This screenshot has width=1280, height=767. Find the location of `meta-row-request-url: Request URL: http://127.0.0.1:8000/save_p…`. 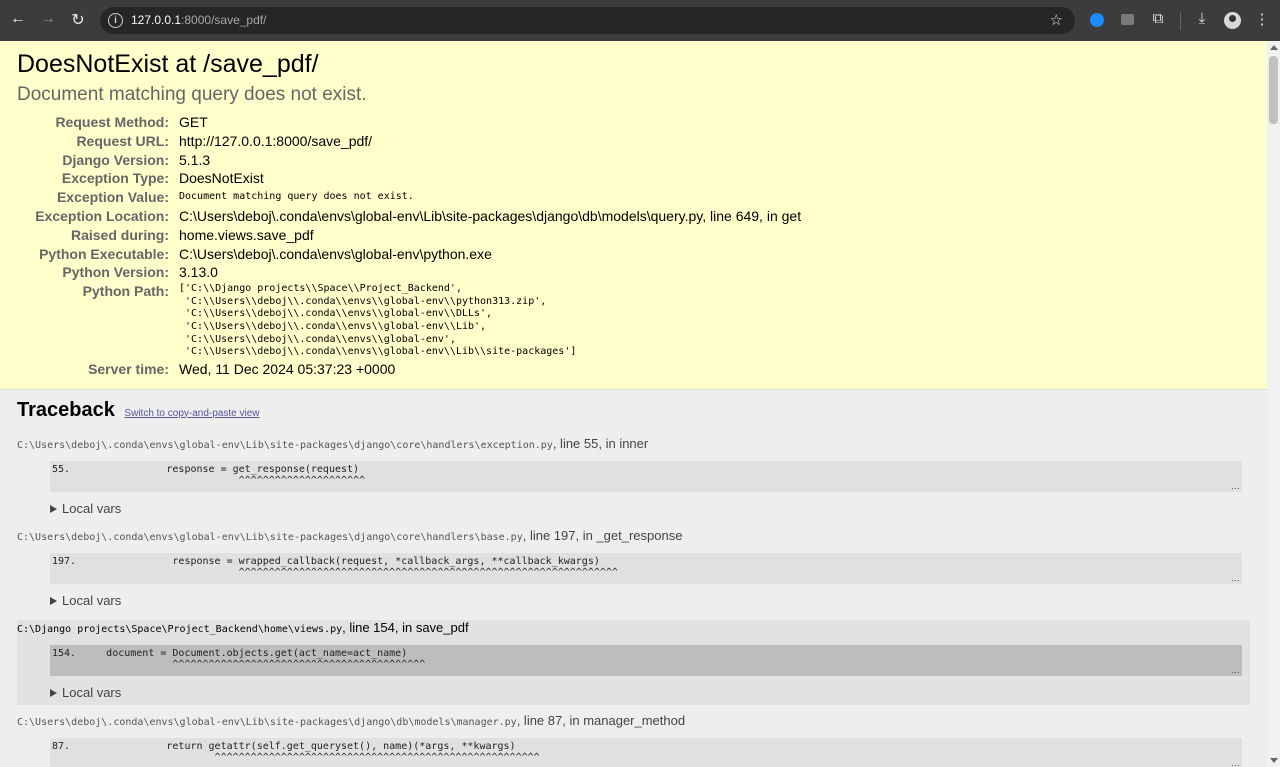

meta-row-request-url: Request URL: http://127.0.0.1:8000/save_p… is located at coordinates (409, 141).